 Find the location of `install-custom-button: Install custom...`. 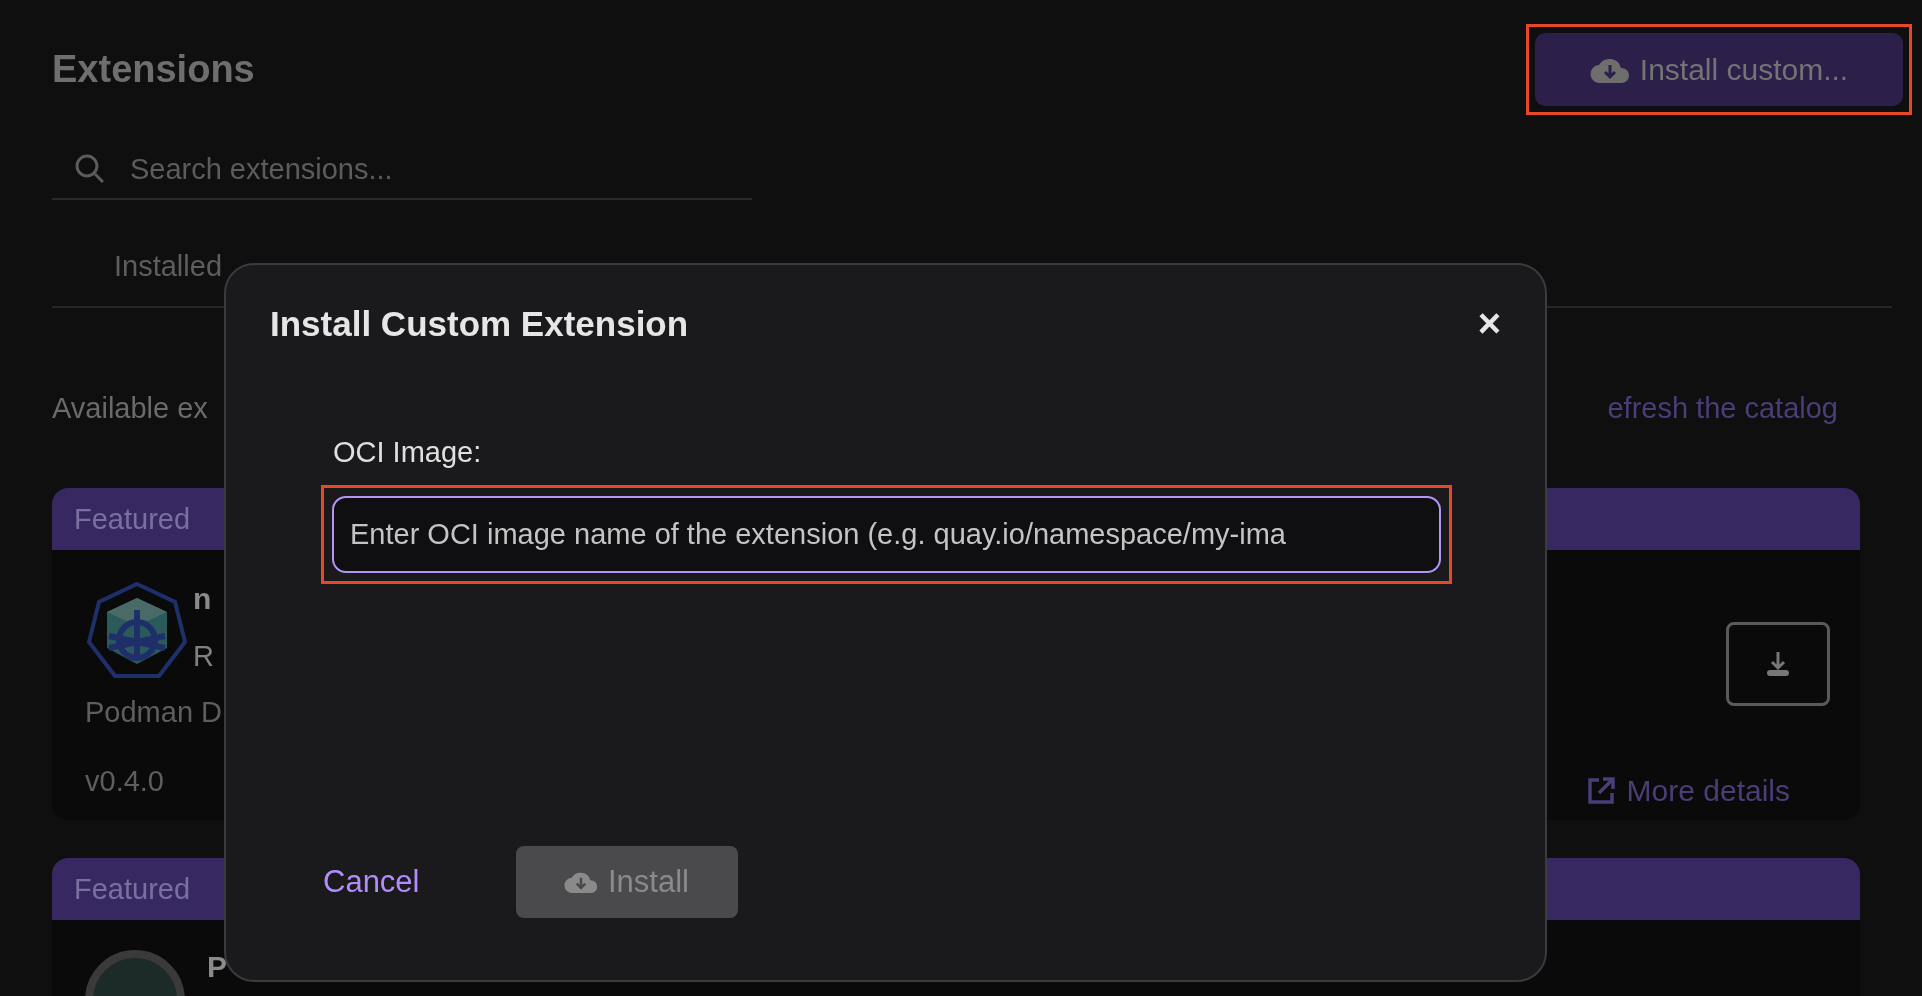

install-custom-button: Install custom... is located at coordinates (1719, 69).